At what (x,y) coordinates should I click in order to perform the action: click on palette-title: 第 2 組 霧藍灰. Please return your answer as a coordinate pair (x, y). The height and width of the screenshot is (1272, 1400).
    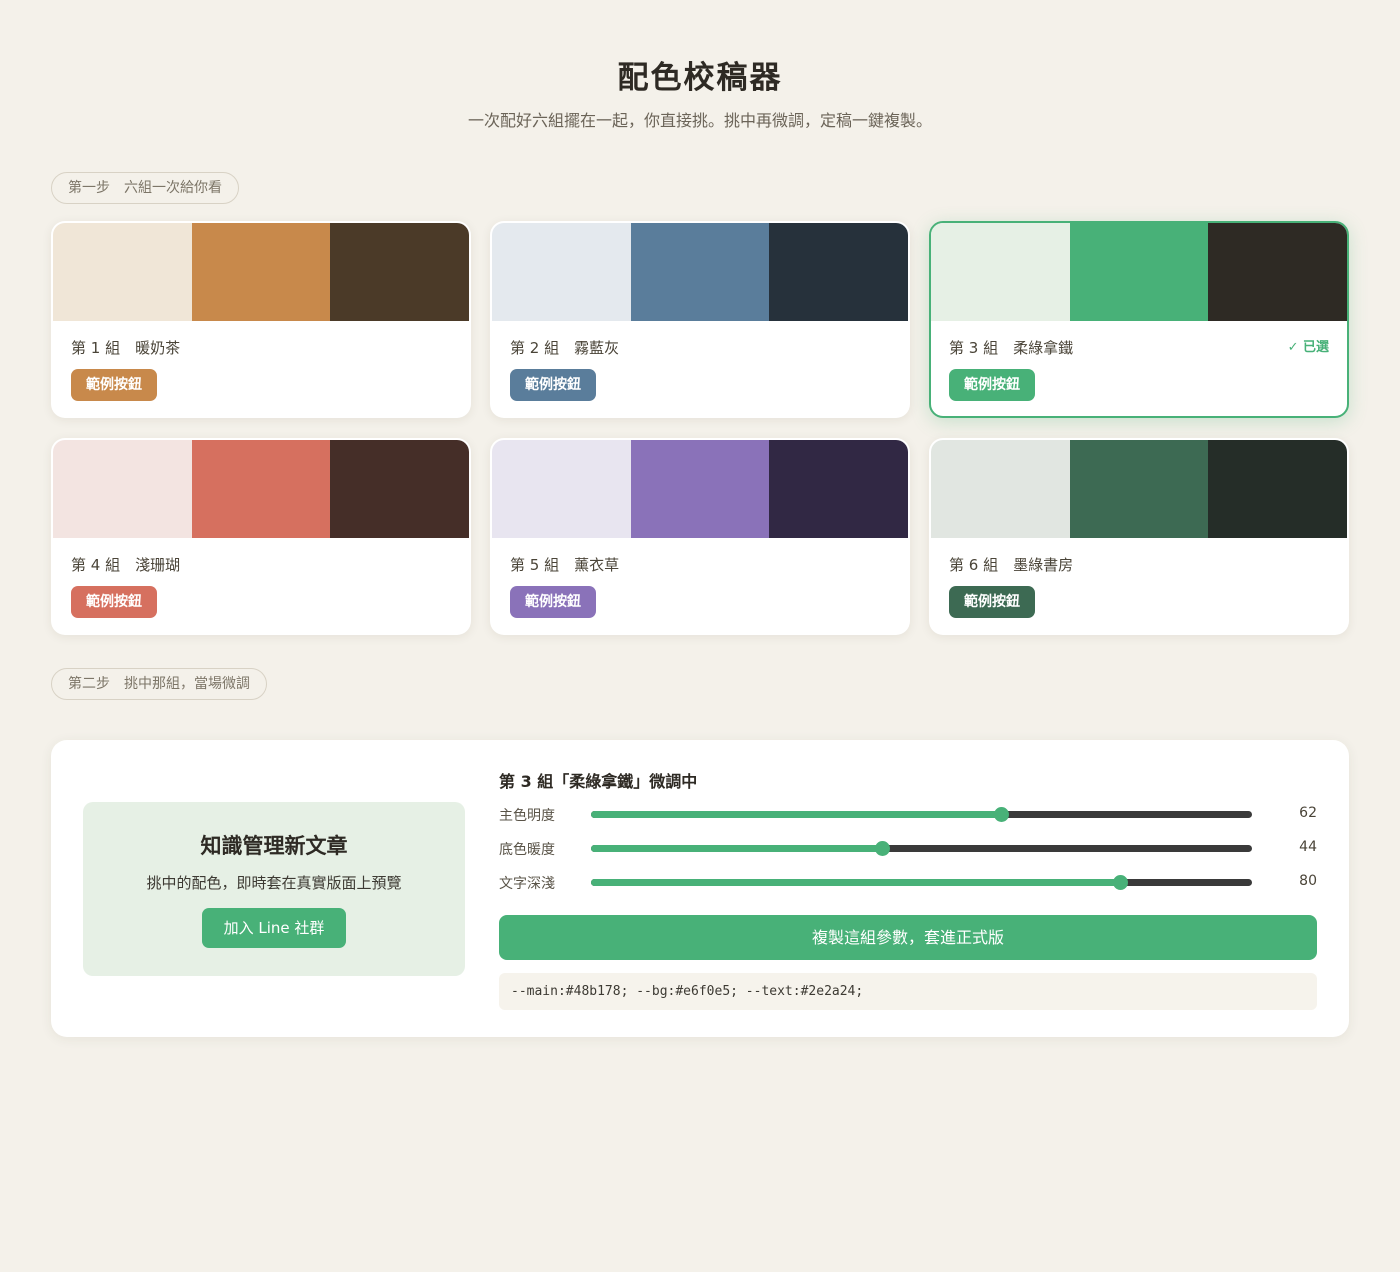
    Looking at the image, I should click on (565, 348).